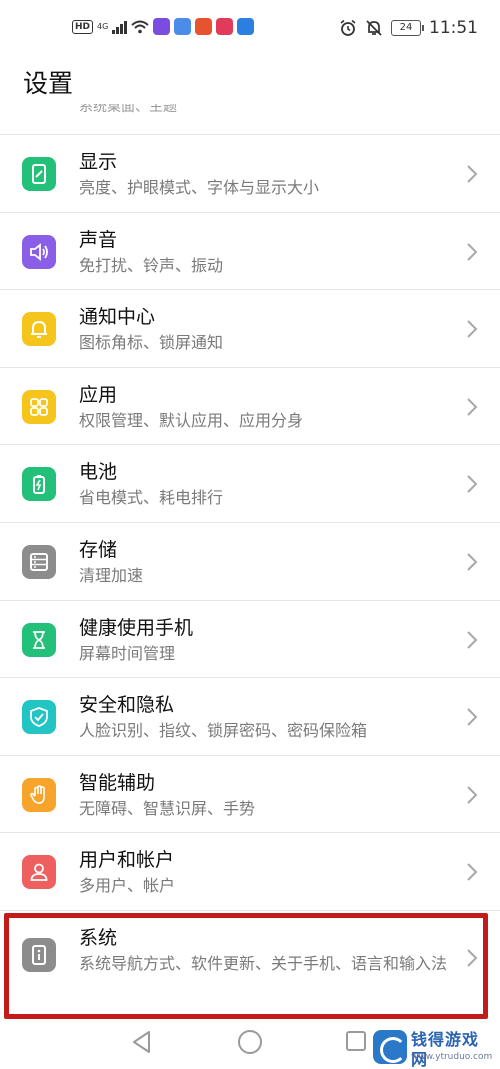 The height and width of the screenshot is (1069, 500). Describe the element at coordinates (140, 26) in the screenshot. I see `wifi-icon` at that location.